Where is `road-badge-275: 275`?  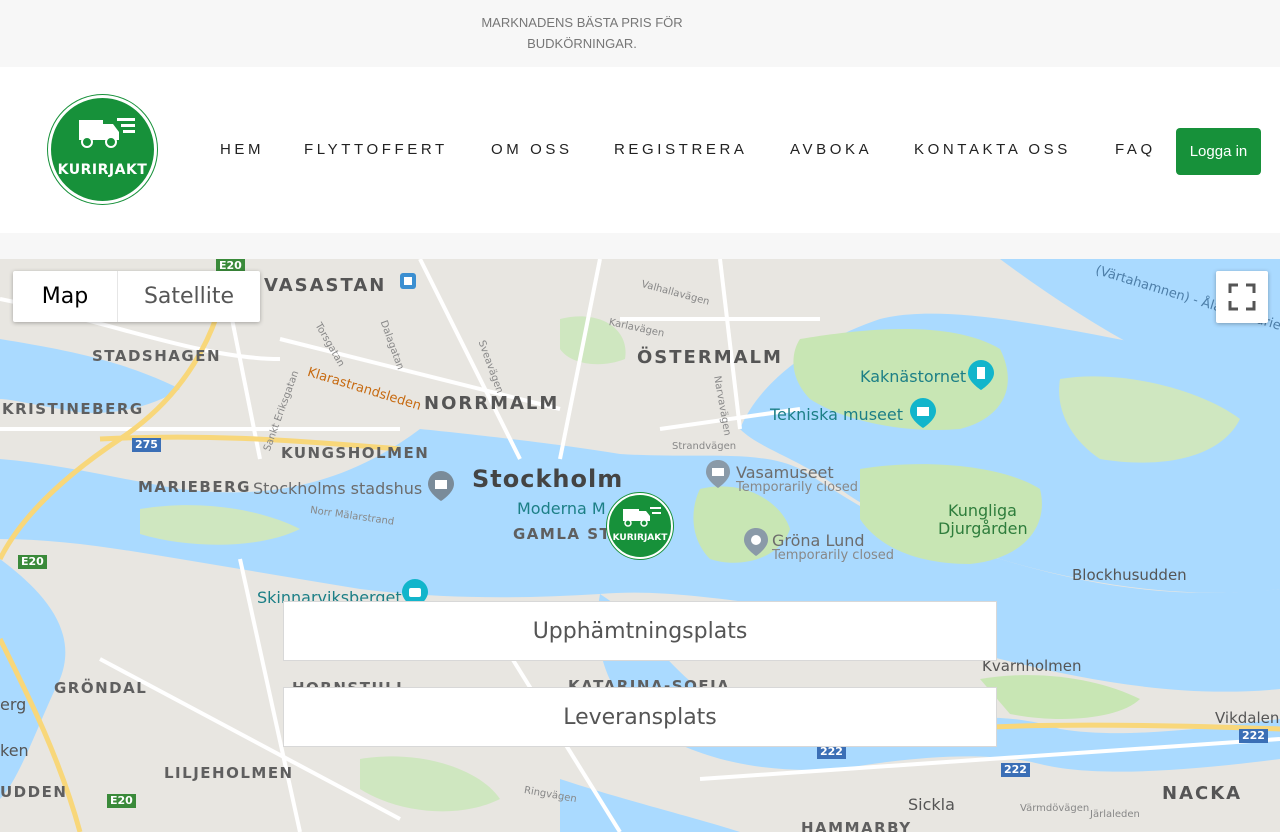
road-badge-275: 275 is located at coordinates (146, 445).